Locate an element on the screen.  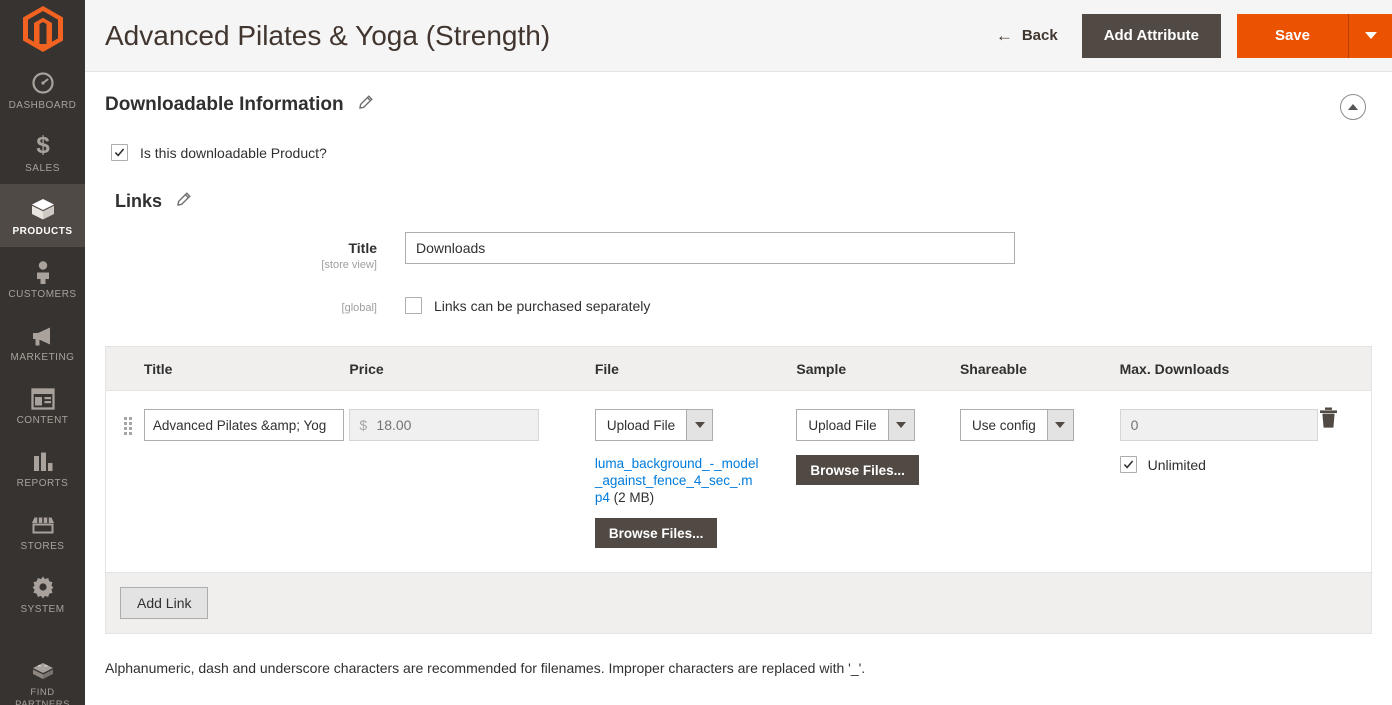
sidebar-item-label: DASHBOARD is located at coordinates (42, 105).